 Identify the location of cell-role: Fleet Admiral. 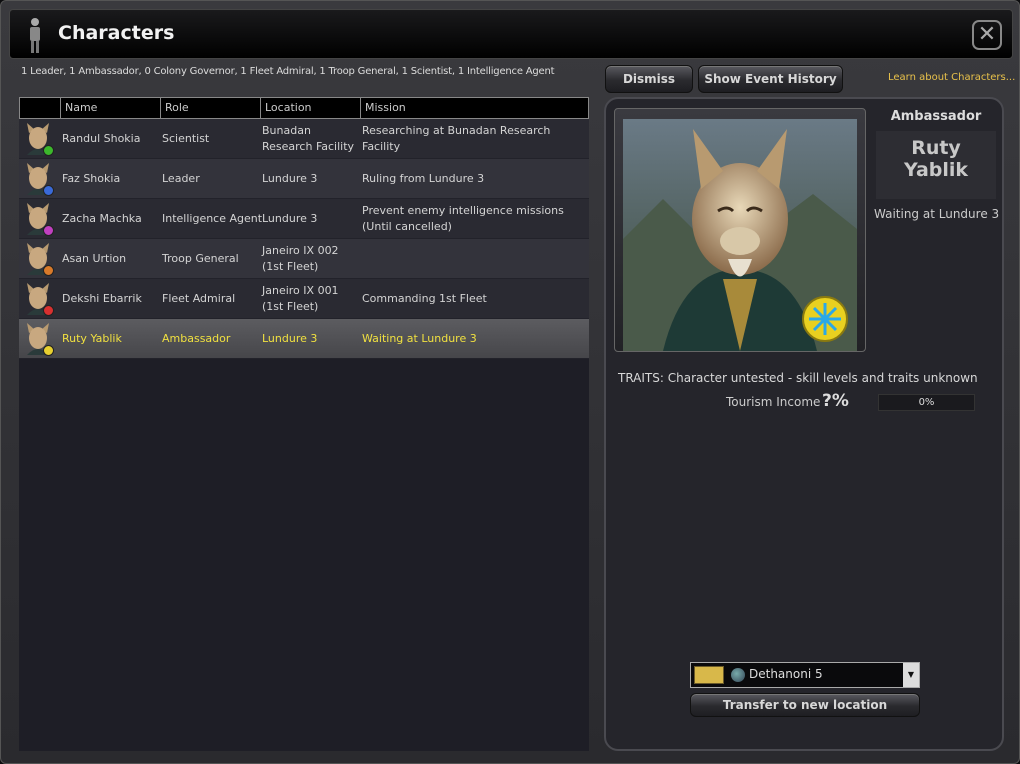
(199, 298).